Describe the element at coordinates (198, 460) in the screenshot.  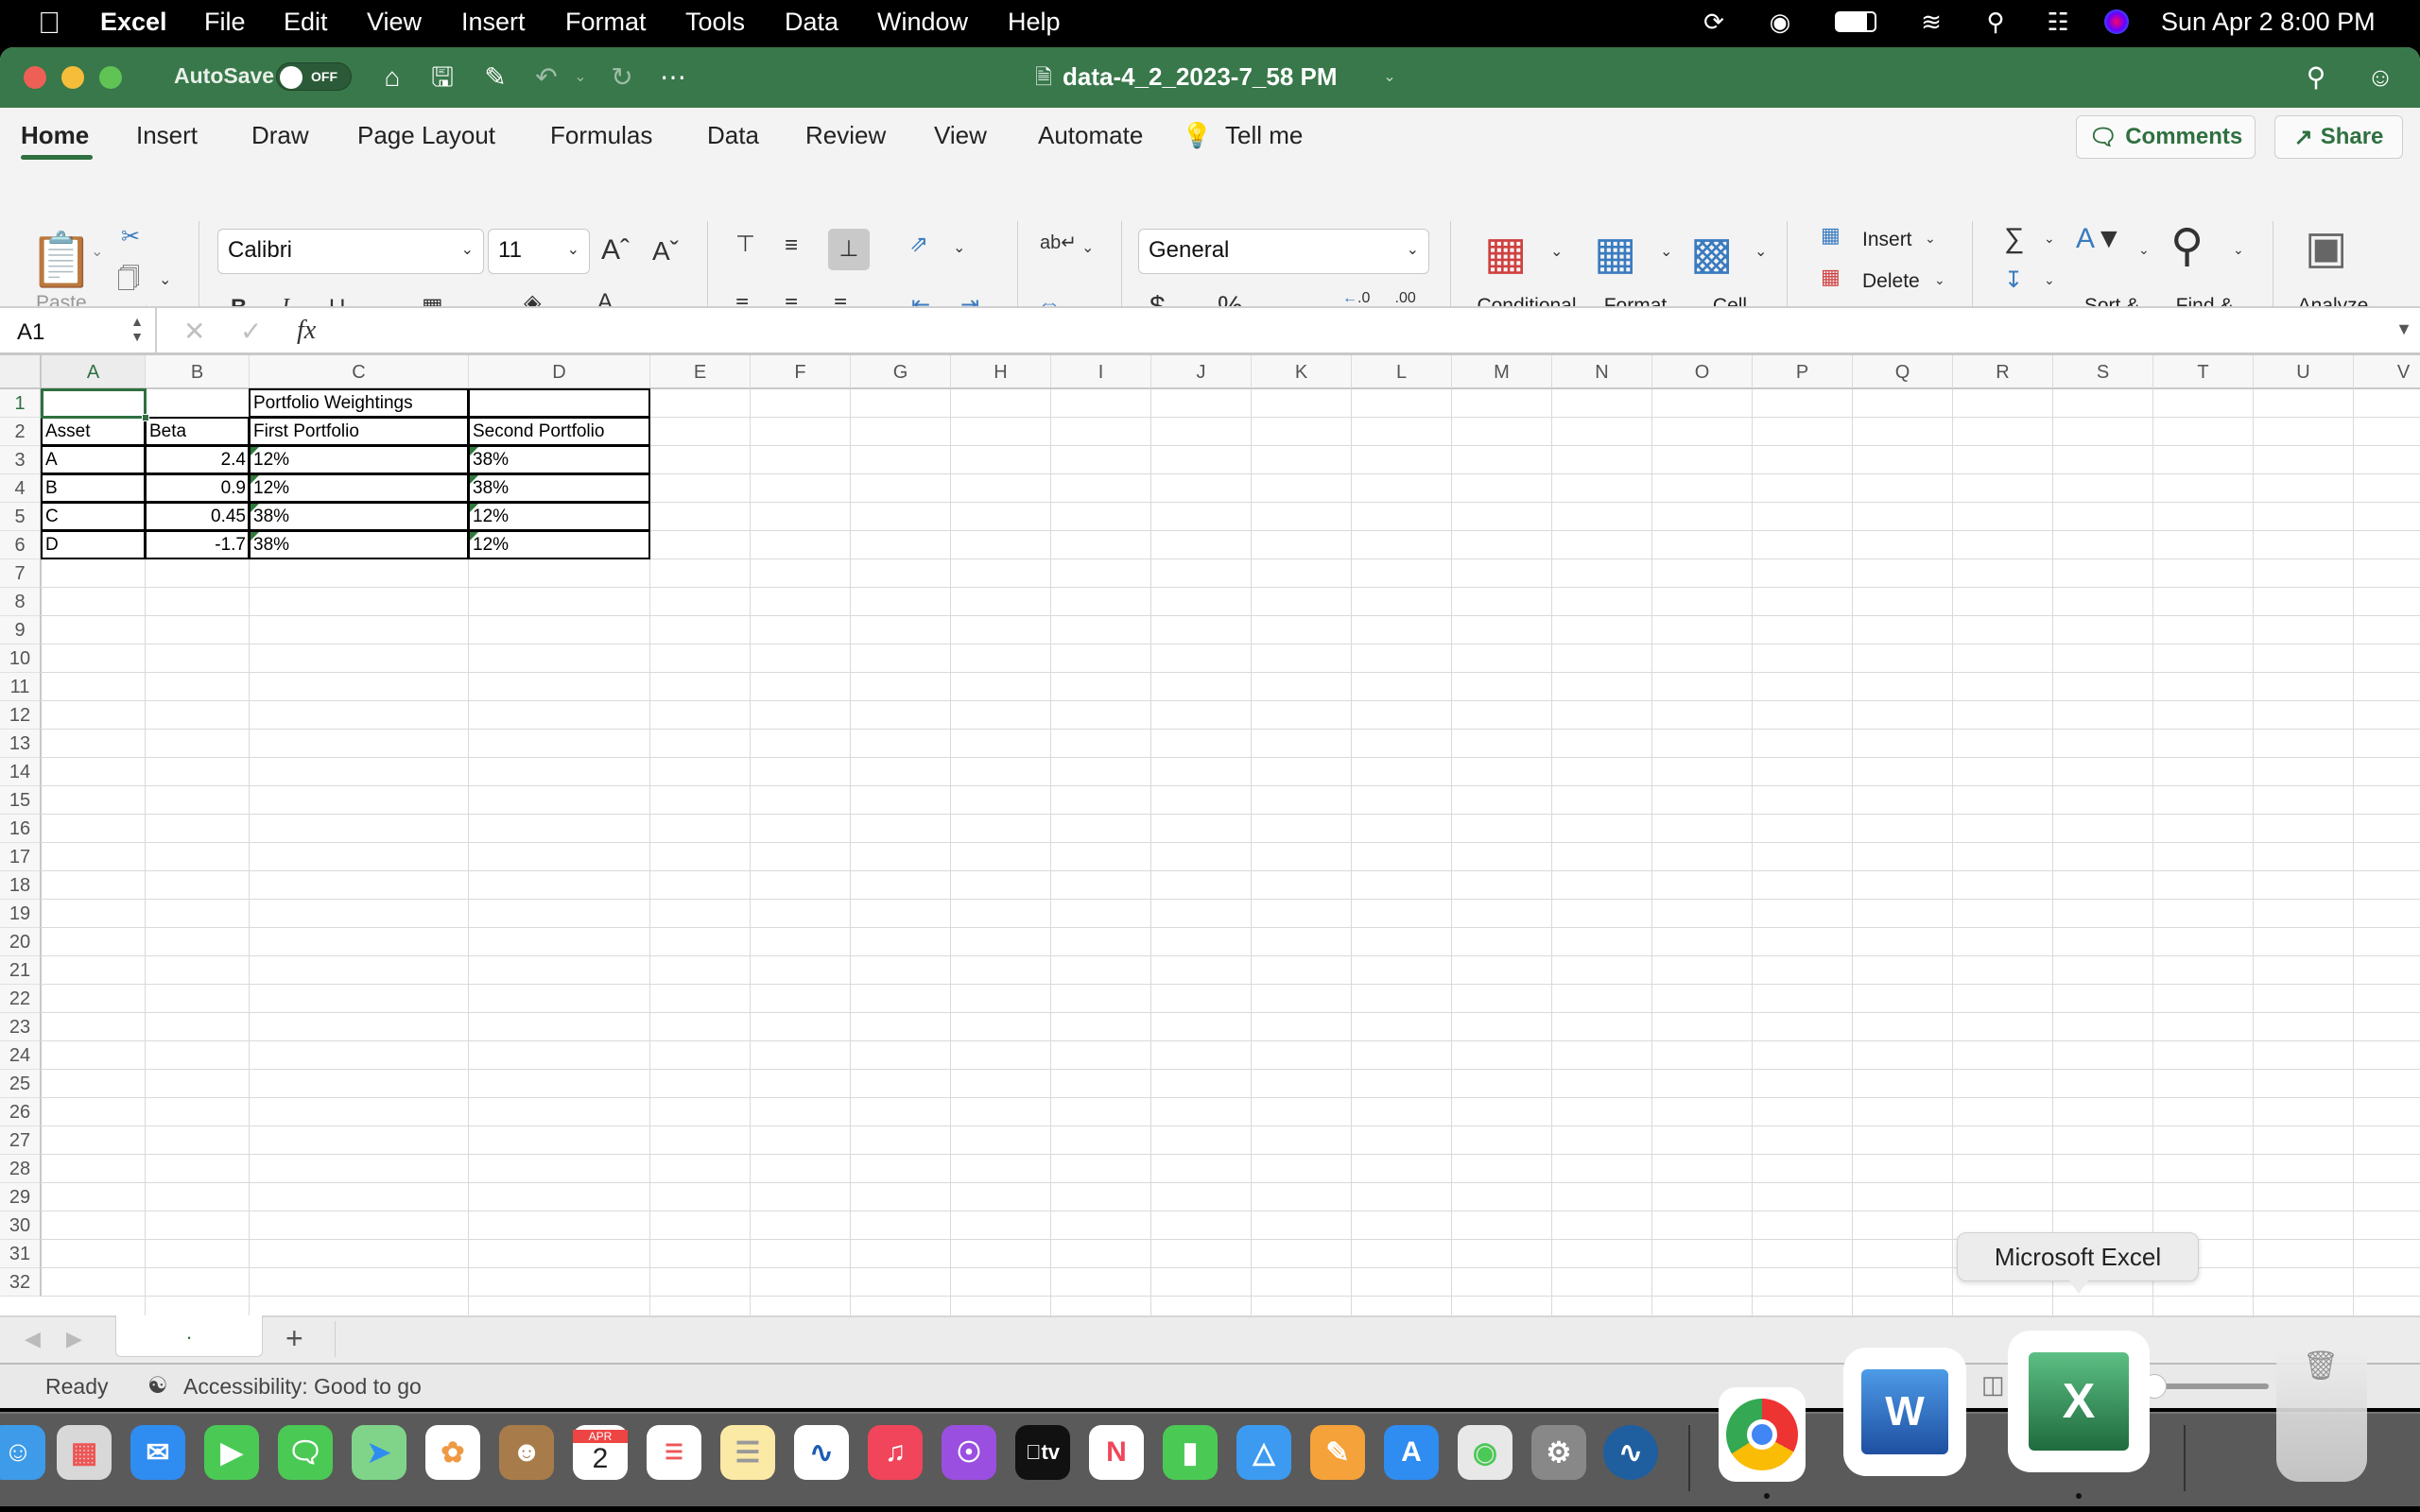
I see `cell-b3: 2.4` at that location.